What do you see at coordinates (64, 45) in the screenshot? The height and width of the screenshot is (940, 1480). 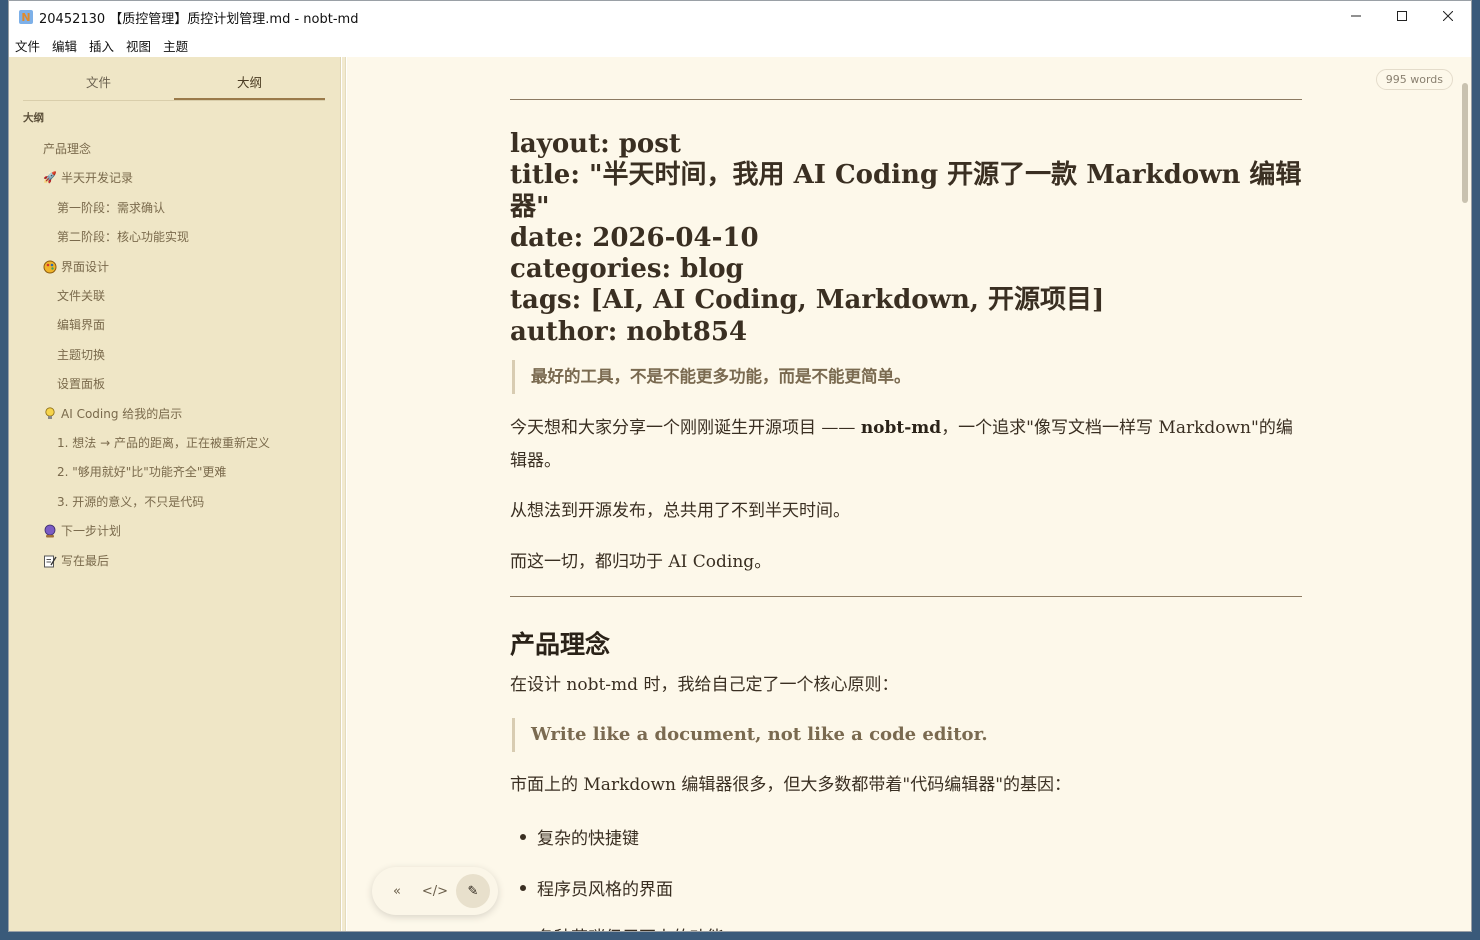 I see `menu-edit: 编辑` at bounding box center [64, 45].